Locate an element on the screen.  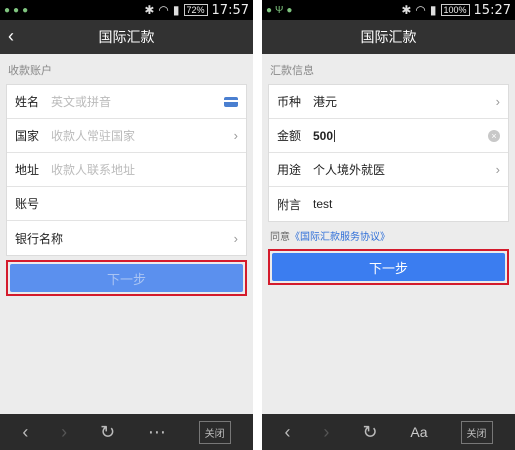
status-bar: ● Ψ ● ✱ ◠ ▮ 100% 15:27 is located at coordinates (388, 10).